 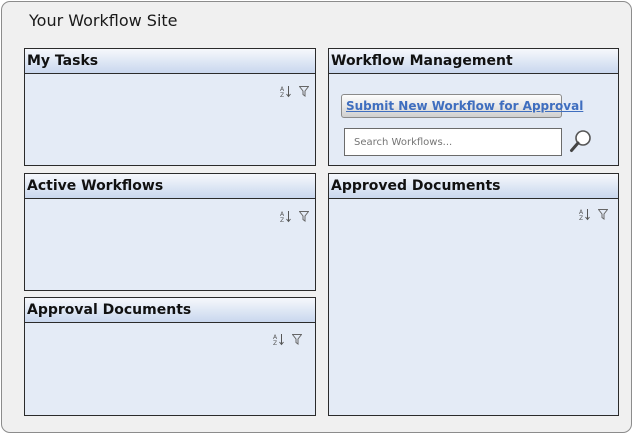 I want to click on panel-approval-documents: Approval Documents AZ, so click(x=170, y=356).